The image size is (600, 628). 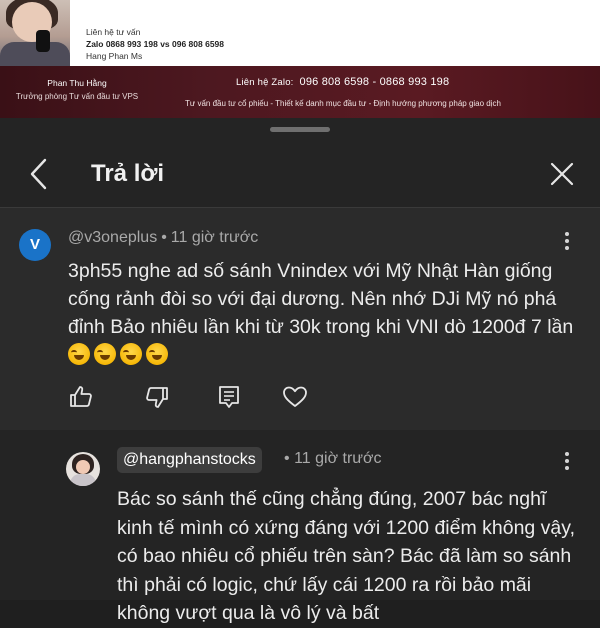 I want to click on presenter-name: Phan Thu Hằng, so click(x=77, y=83).